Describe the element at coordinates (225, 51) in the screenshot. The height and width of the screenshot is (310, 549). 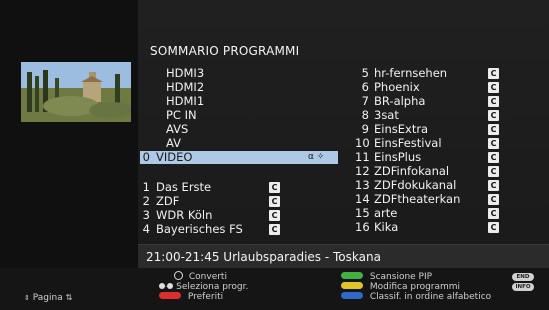
I see `page-title: SOMMARIO PROGRAMMI` at that location.